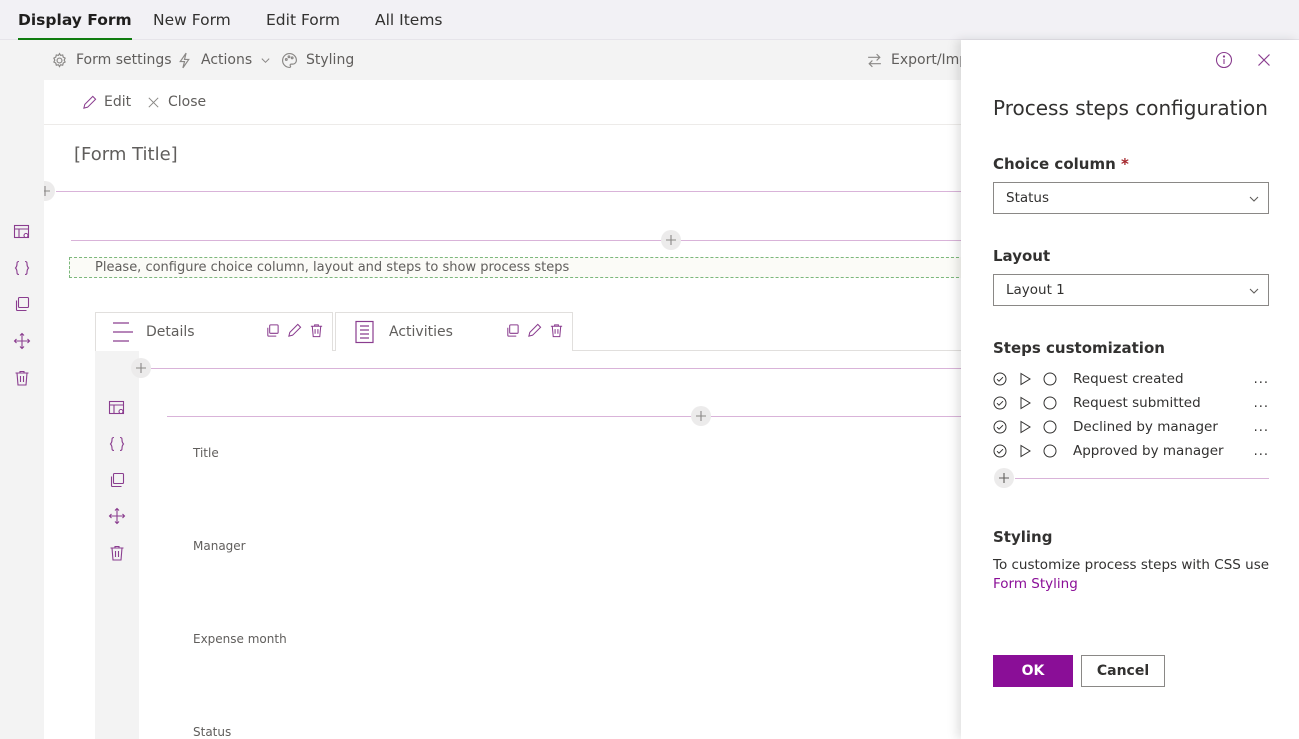  Describe the element at coordinates (176, 102) in the screenshot. I see `close-button: Close` at that location.